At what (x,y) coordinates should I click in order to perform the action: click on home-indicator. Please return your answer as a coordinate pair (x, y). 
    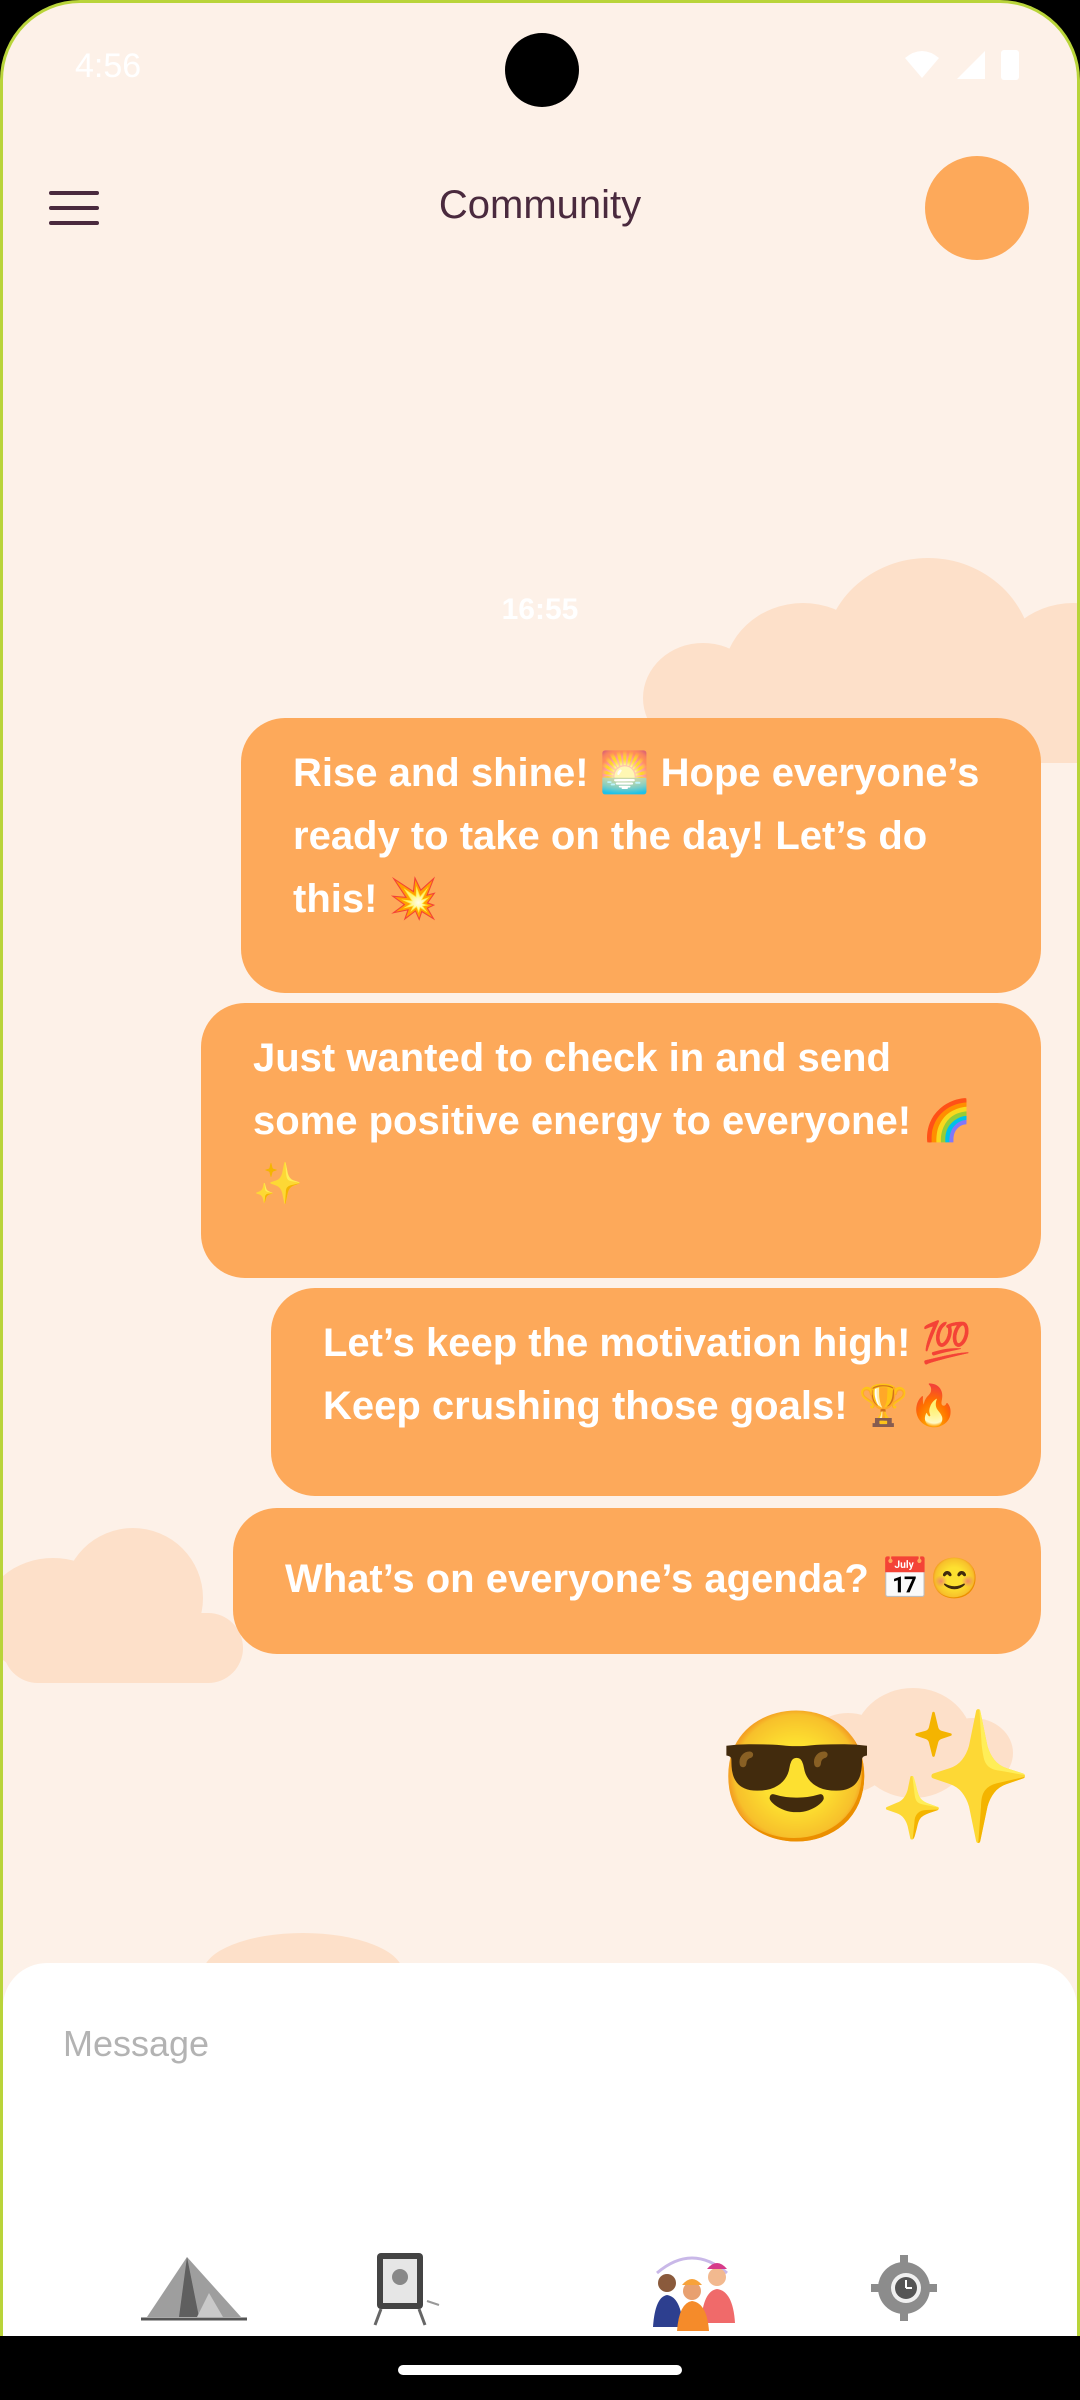
    Looking at the image, I should click on (540, 2370).